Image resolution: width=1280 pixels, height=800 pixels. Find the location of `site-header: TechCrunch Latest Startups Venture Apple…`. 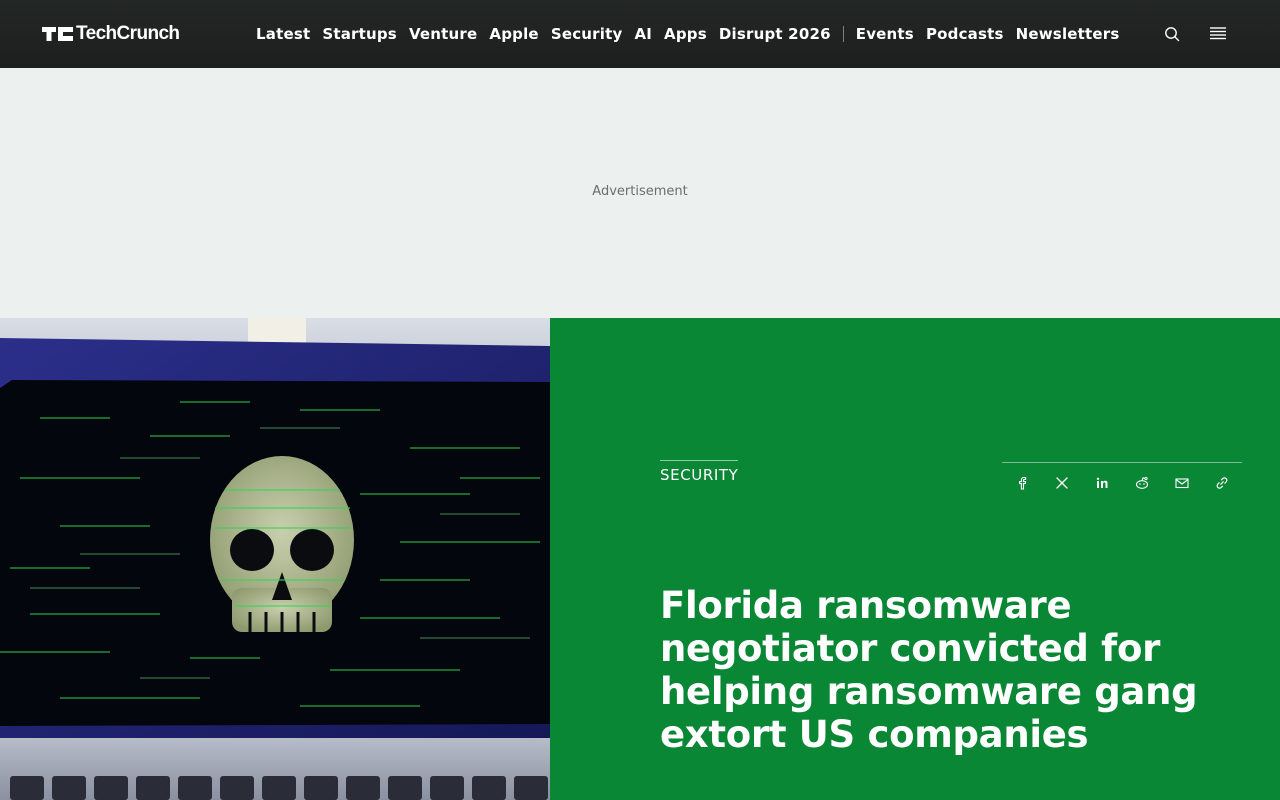

site-header: TechCrunch Latest Startups Venture Apple… is located at coordinates (640, 34).